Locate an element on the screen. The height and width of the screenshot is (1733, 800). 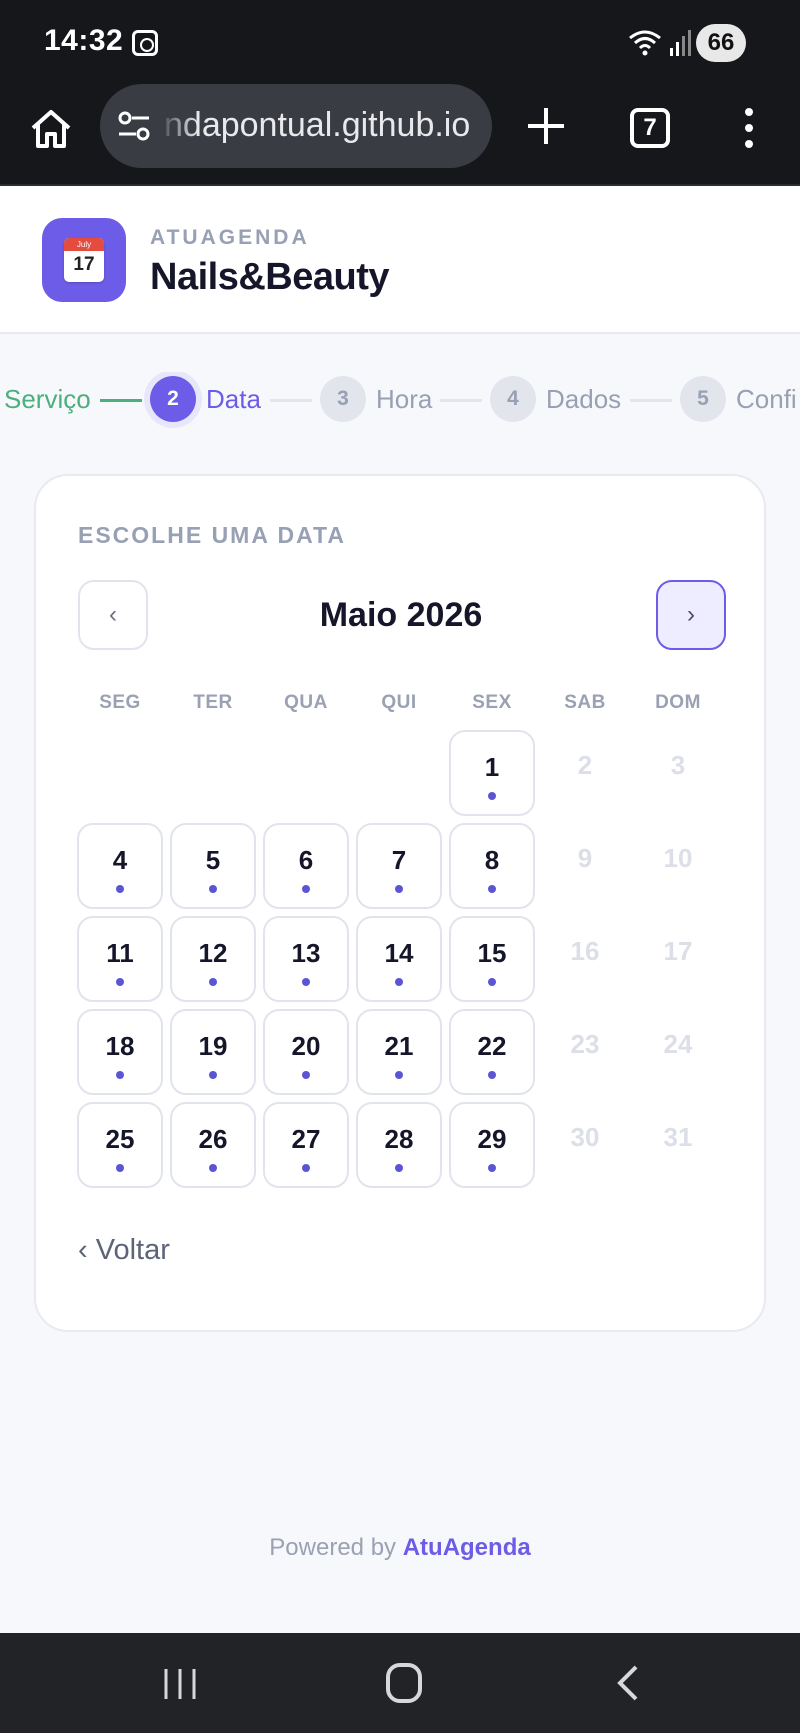
day-number: 25 is located at coordinates (120, 1139).